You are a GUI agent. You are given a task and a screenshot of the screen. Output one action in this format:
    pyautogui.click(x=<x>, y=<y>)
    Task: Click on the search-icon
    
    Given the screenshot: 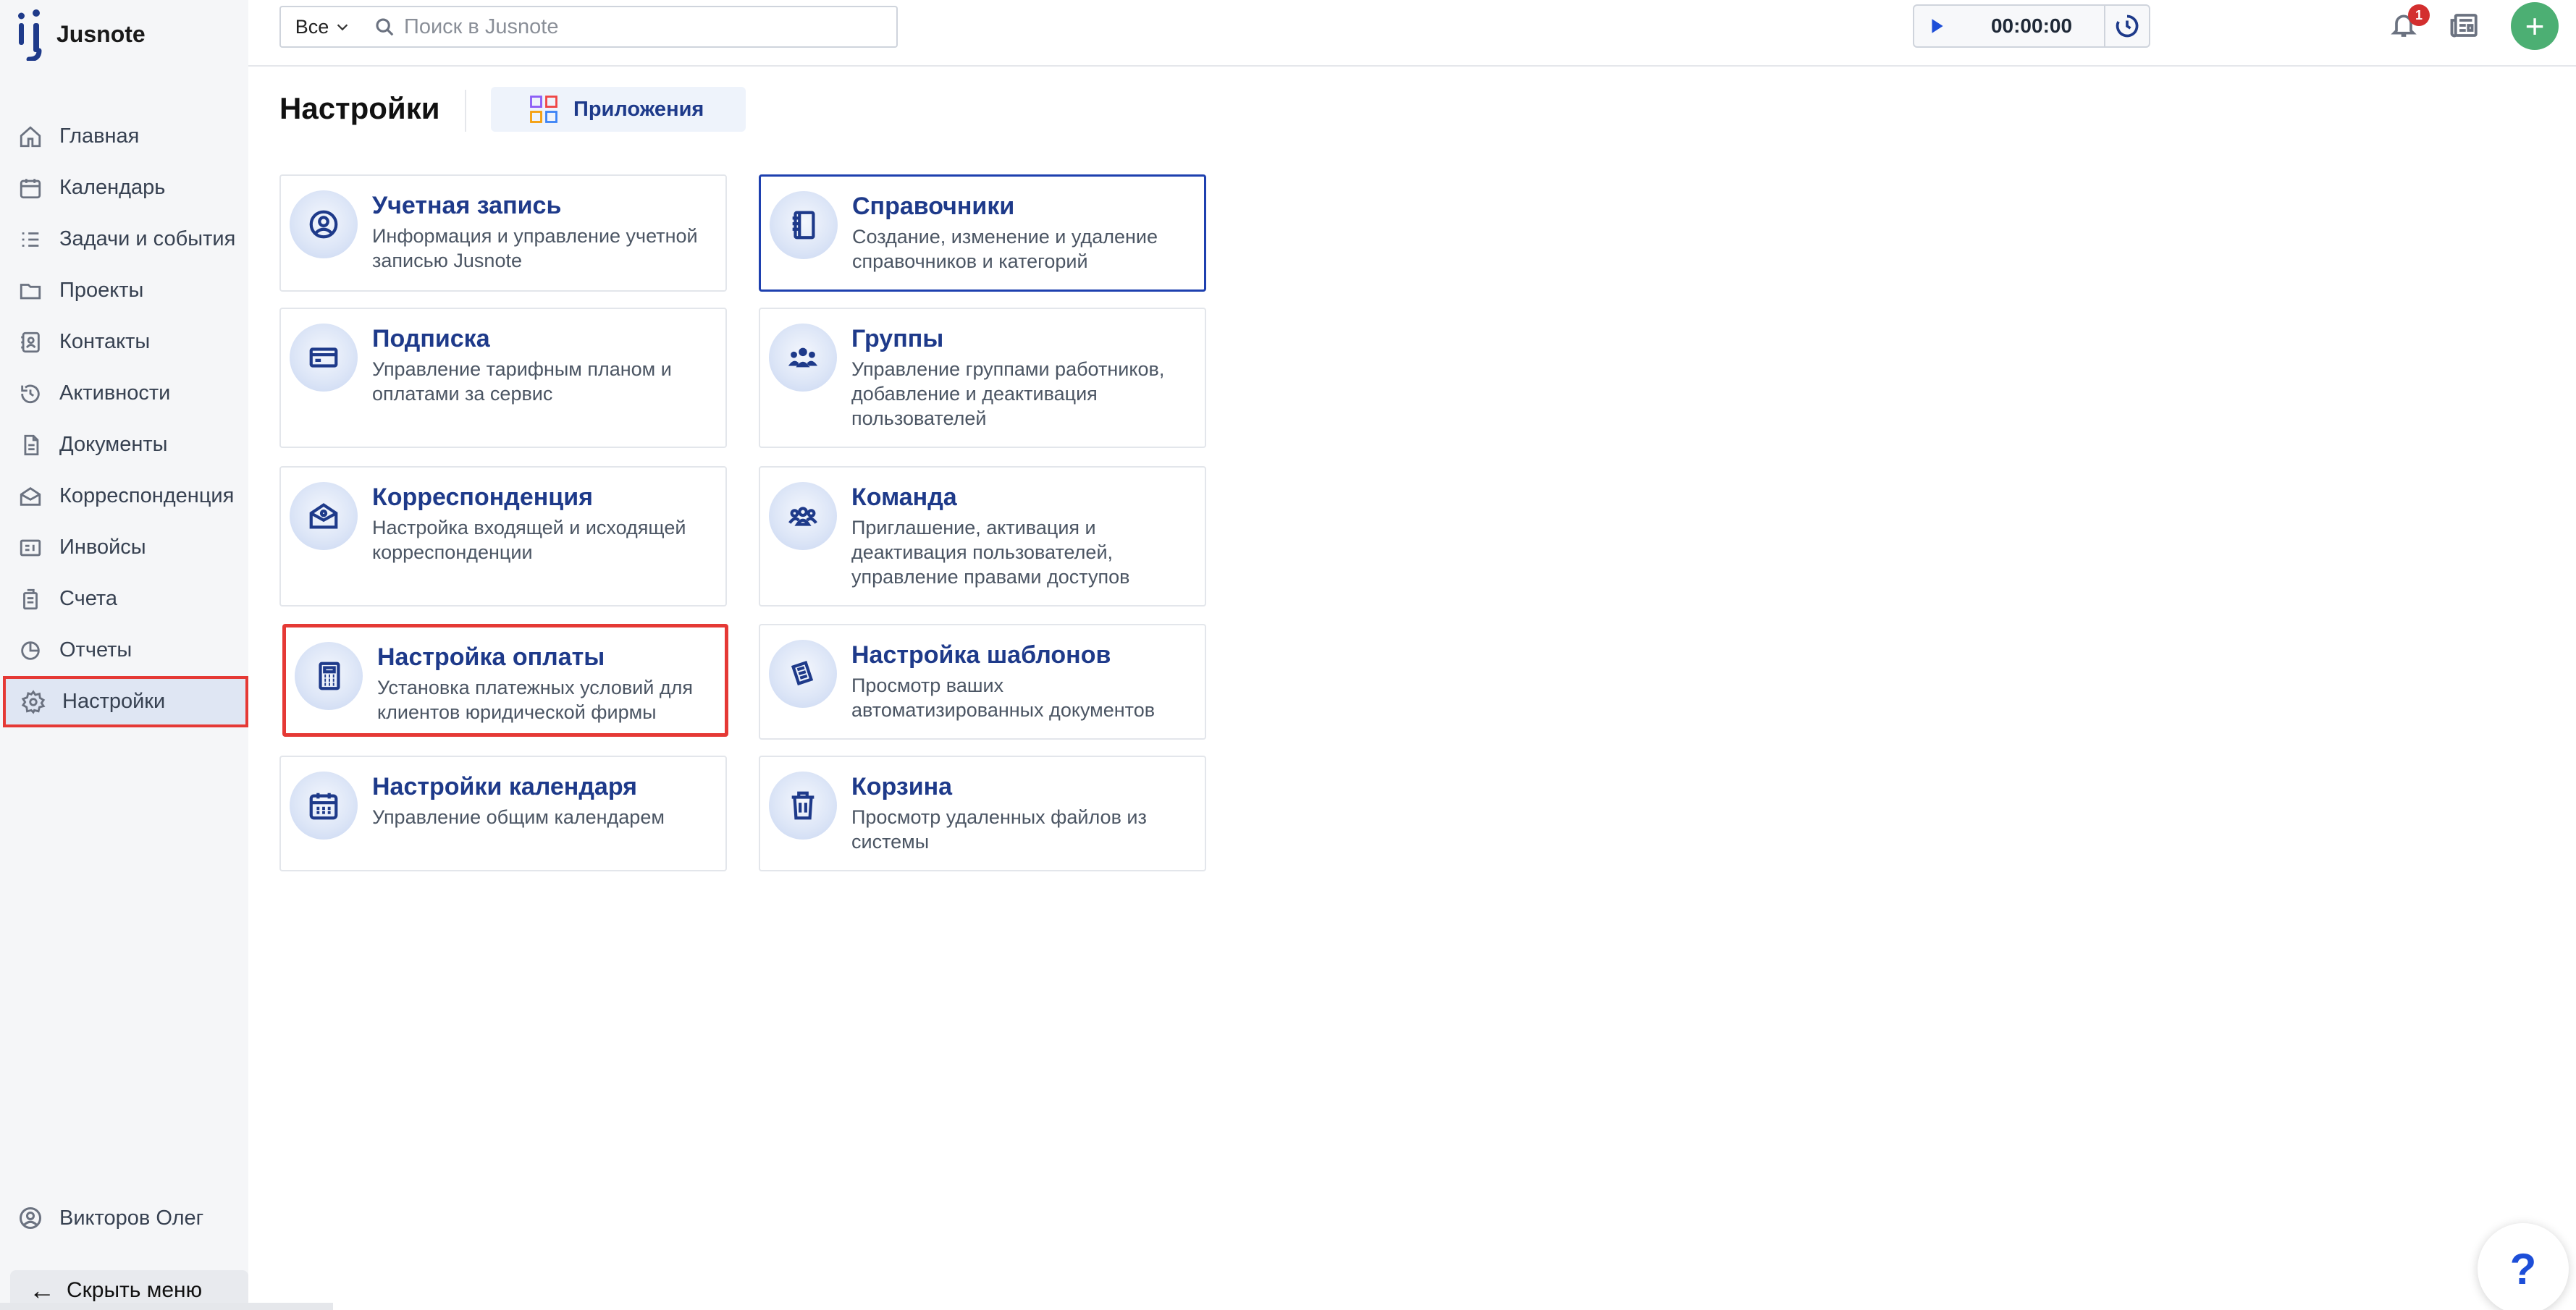 What is the action you would take?
    pyautogui.click(x=385, y=27)
    